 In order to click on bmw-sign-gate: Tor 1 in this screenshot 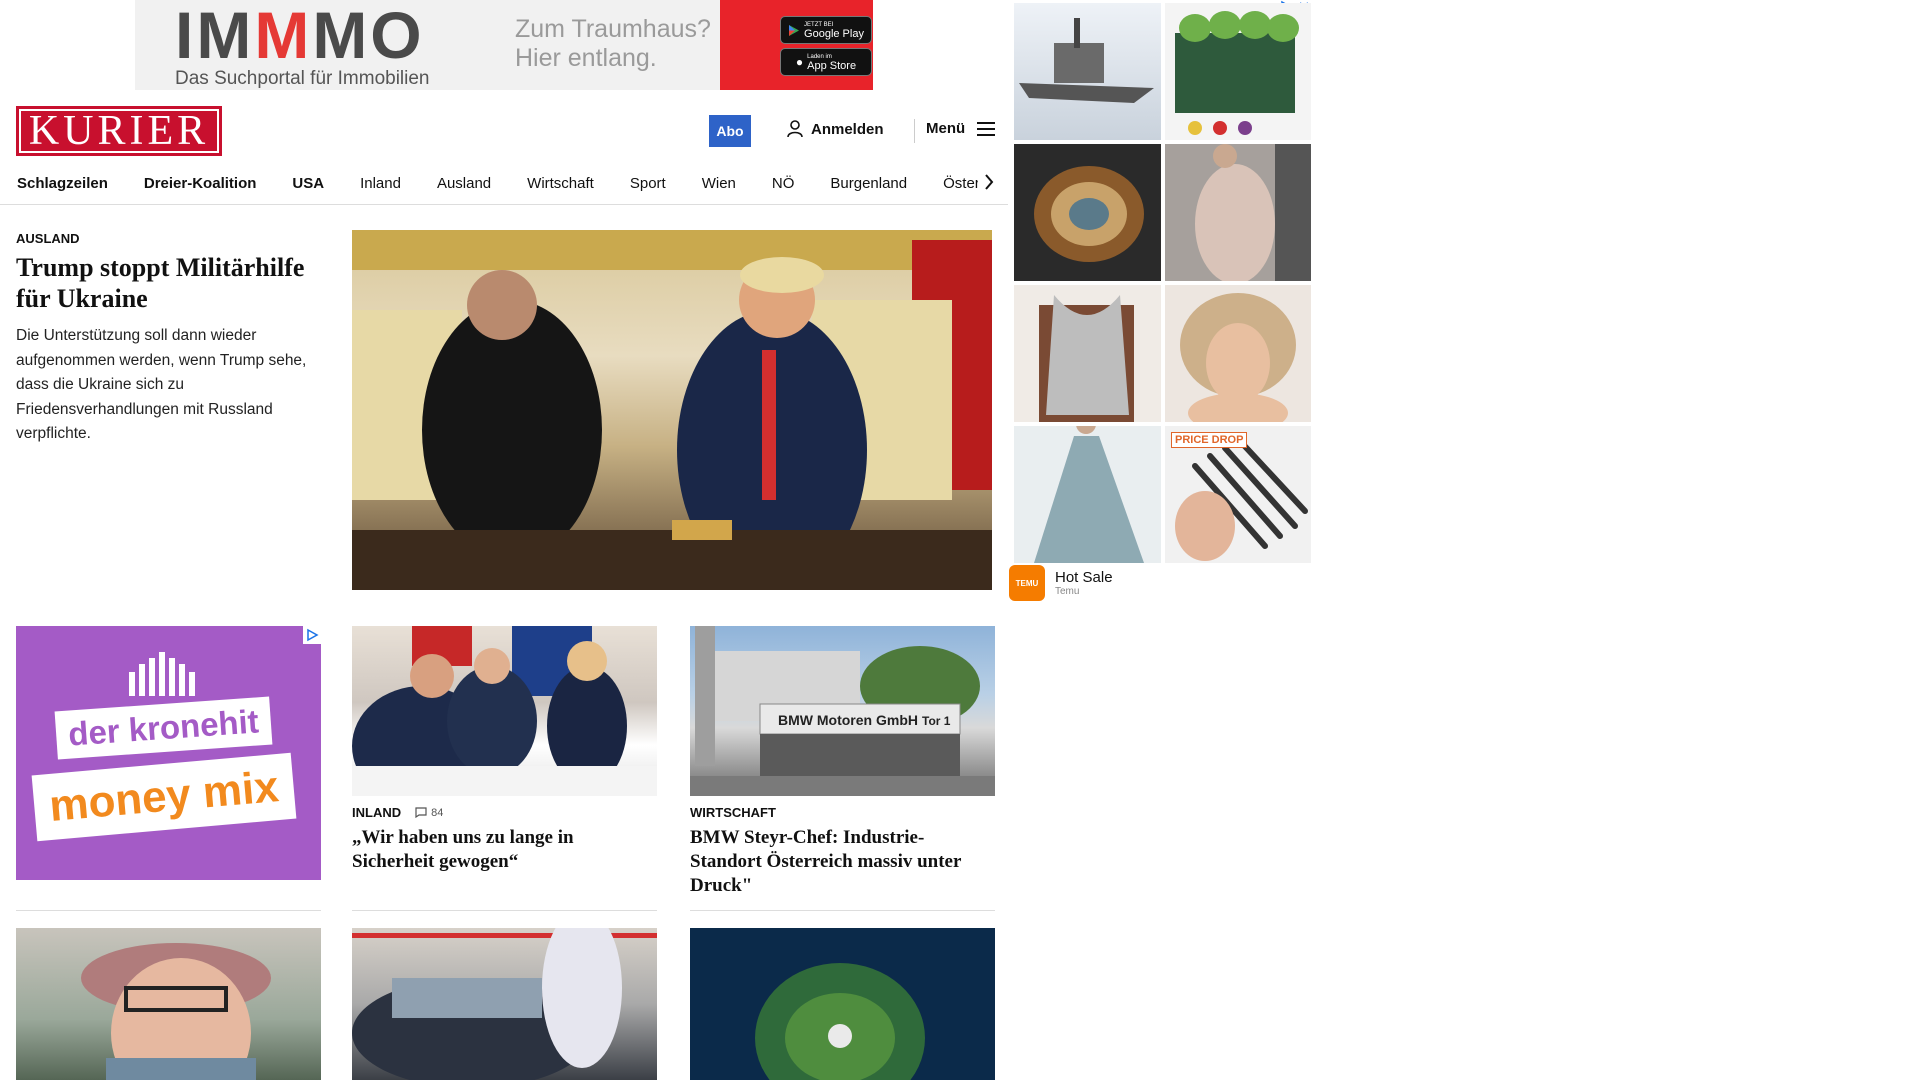, I will do `click(936, 721)`.